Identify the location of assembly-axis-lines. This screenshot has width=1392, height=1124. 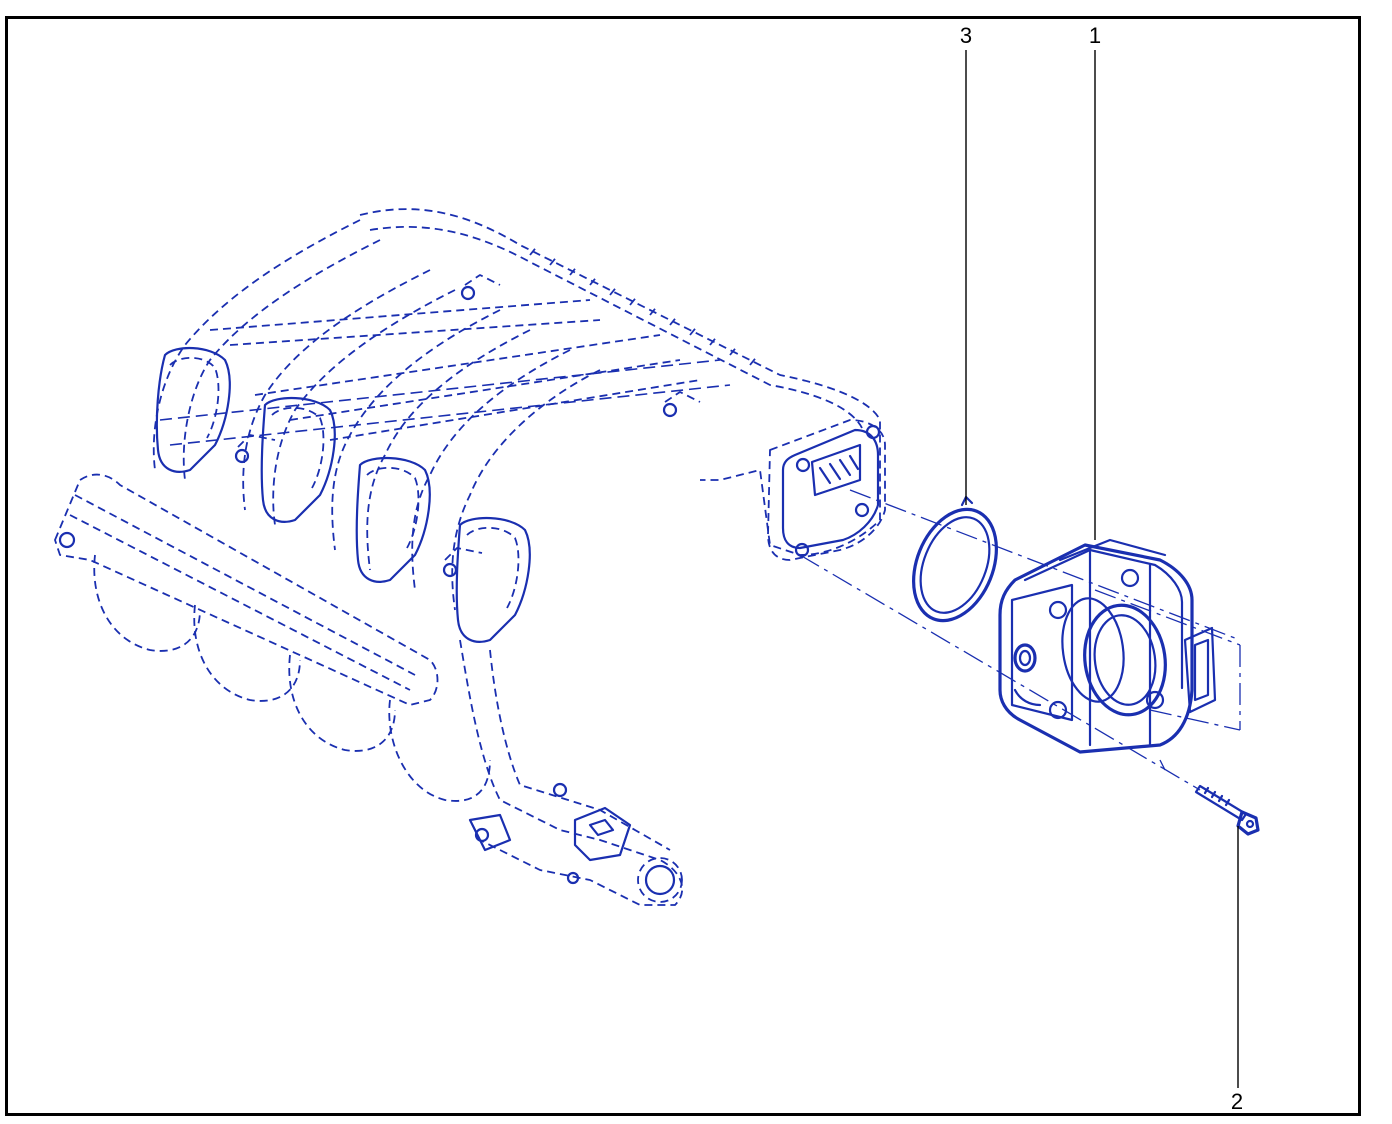
(1020, 640).